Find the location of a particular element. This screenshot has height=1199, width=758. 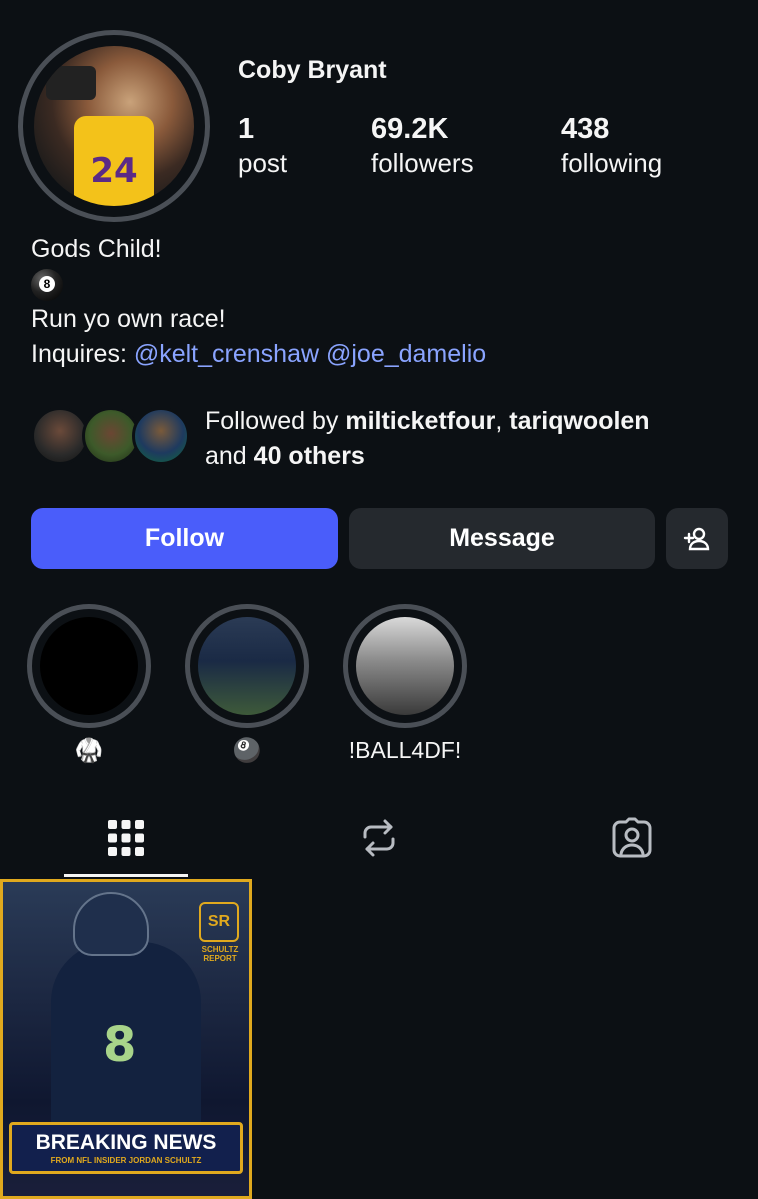

followed-by-and: and is located at coordinates (229, 456).